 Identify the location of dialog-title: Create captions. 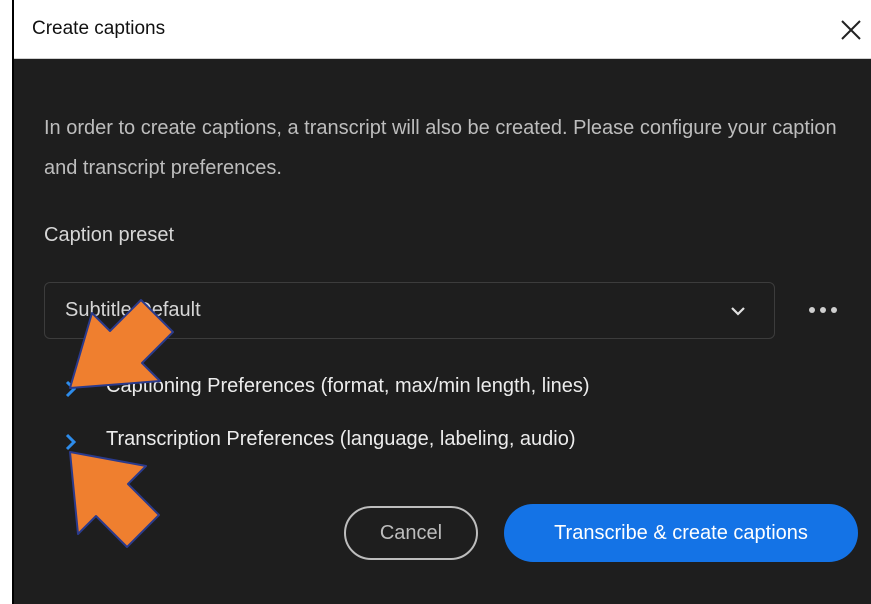
(99, 28).